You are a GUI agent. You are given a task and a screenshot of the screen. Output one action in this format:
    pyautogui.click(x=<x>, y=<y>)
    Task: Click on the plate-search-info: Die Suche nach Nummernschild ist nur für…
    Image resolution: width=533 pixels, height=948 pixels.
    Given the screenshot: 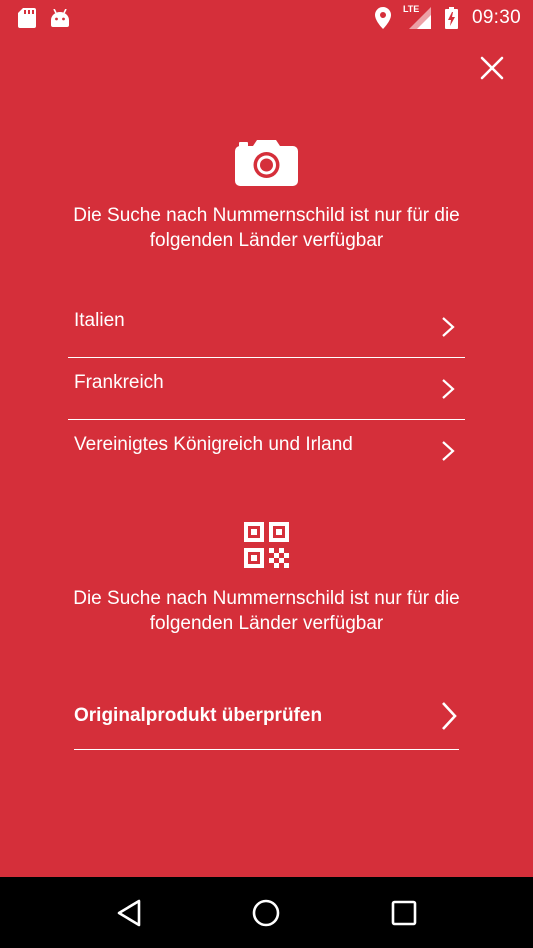 What is the action you would take?
    pyautogui.click(x=266, y=228)
    